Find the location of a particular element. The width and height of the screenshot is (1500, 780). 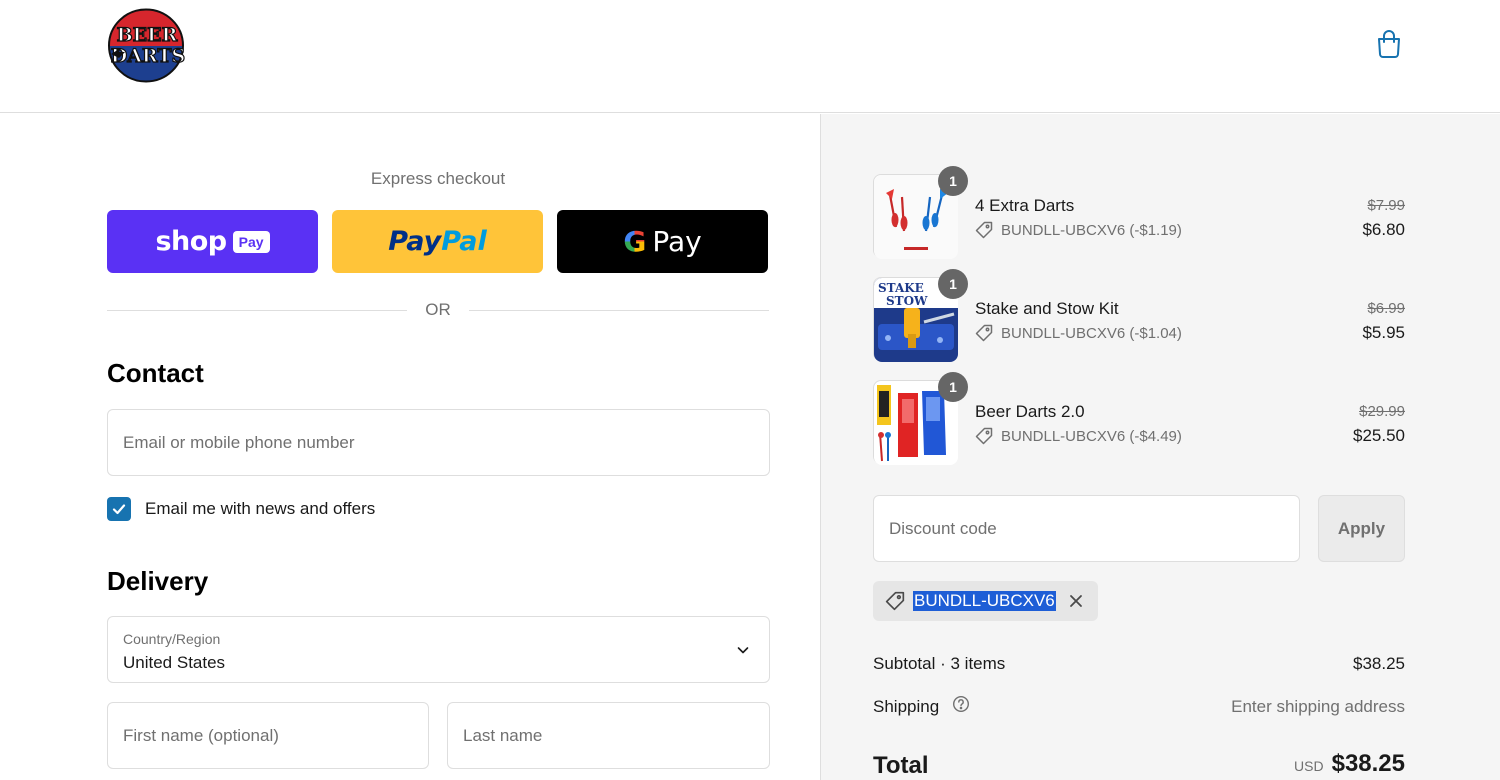

or-label: OR is located at coordinates (438, 309).